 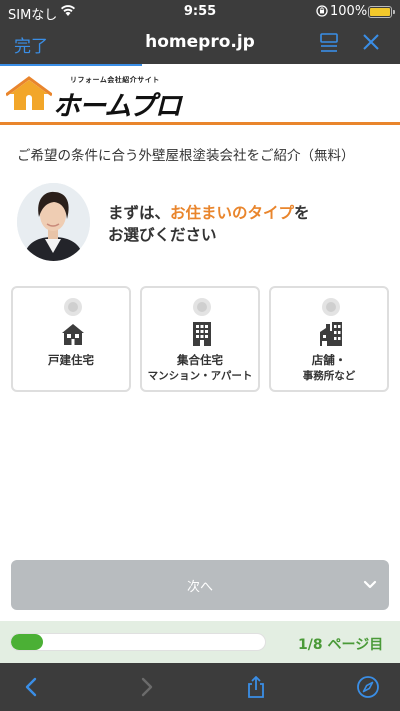 I want to click on question-line2: お選びください, so click(x=162, y=235).